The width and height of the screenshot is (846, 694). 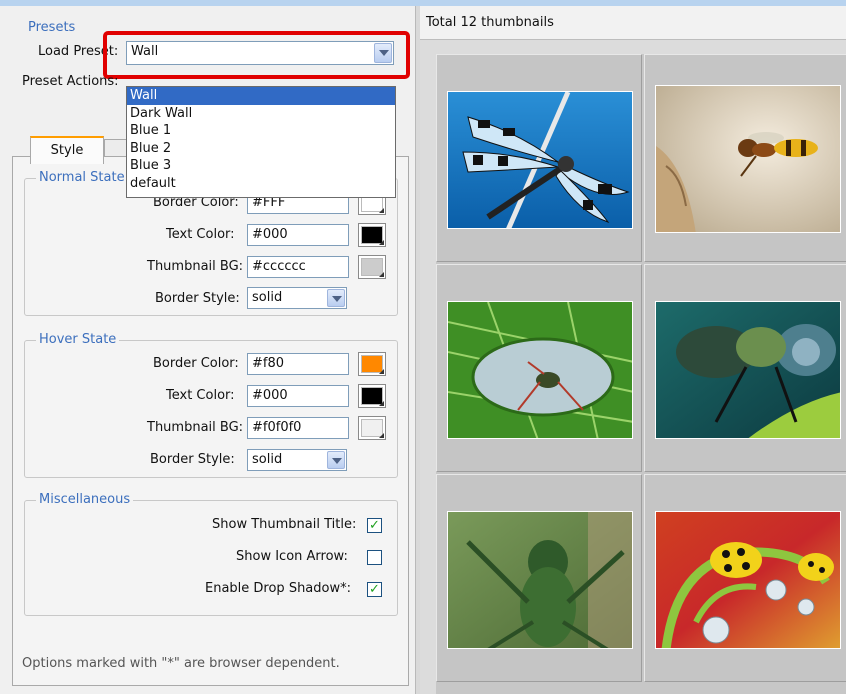 I want to click on preset-option-blue-3: Blue 3, so click(x=261, y=166).